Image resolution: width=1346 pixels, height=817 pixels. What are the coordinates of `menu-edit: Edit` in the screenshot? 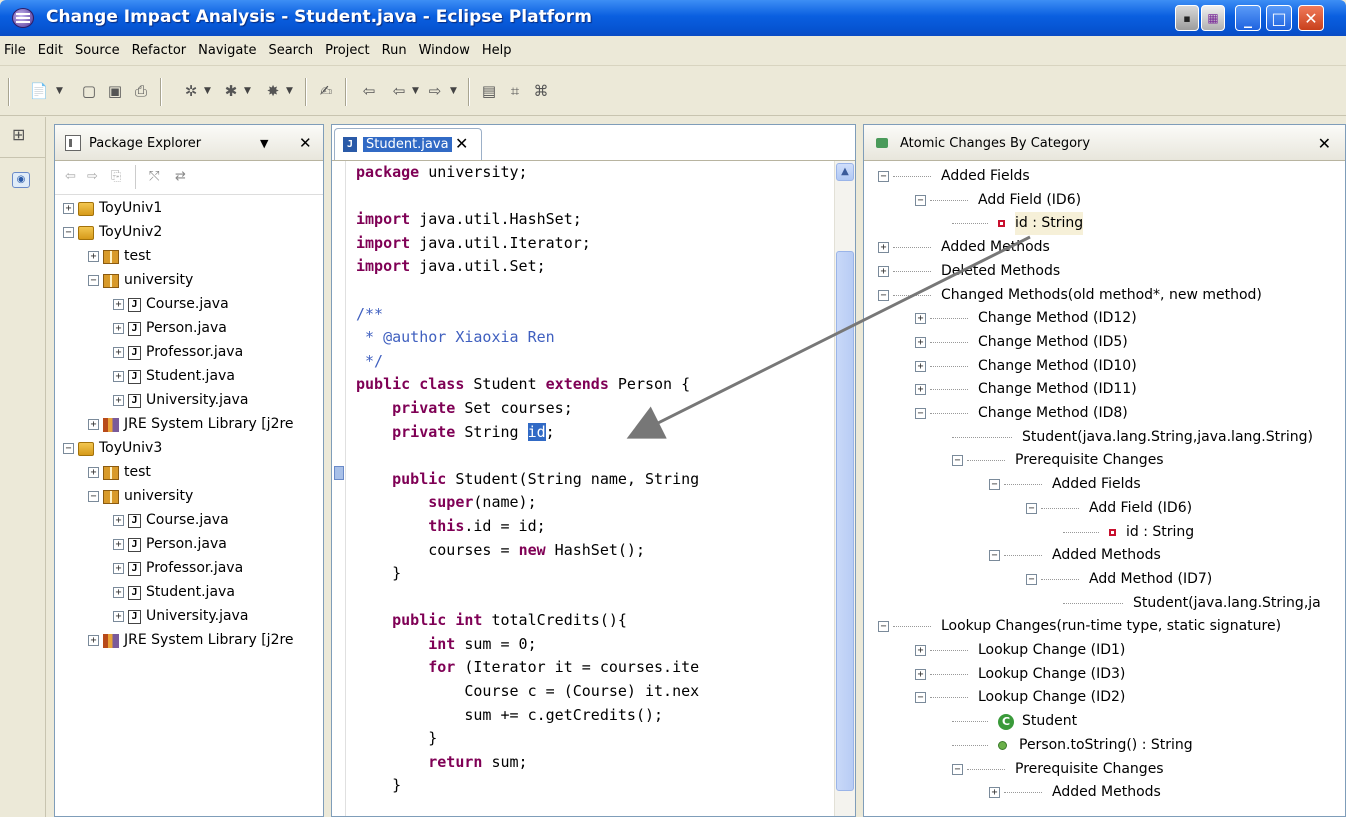 It's located at (50, 50).